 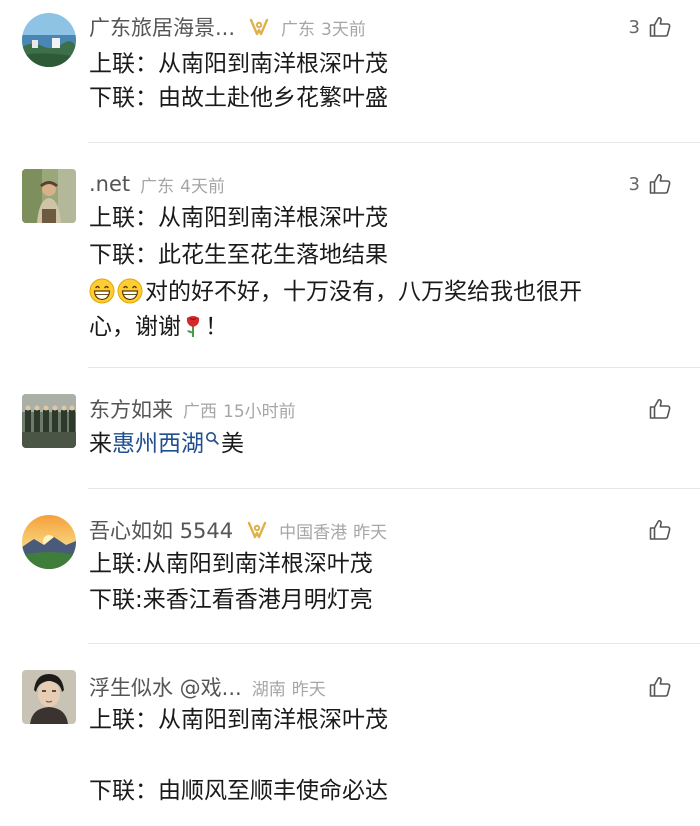 I want to click on comment-text-line: 对的好不好，十万没有，八万奖给我也很开, so click(x=335, y=292).